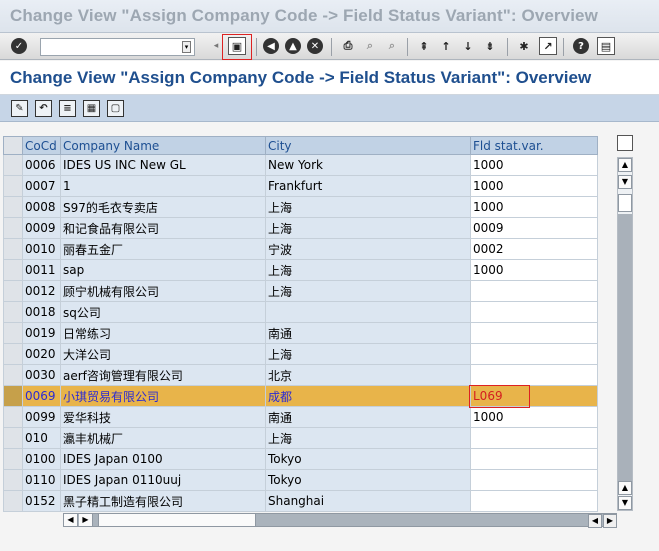 This screenshot has height=551, width=659. Describe the element at coordinates (300, 186) in the screenshot. I see `table-row: 0007 1 Frankfurt 1000` at that location.